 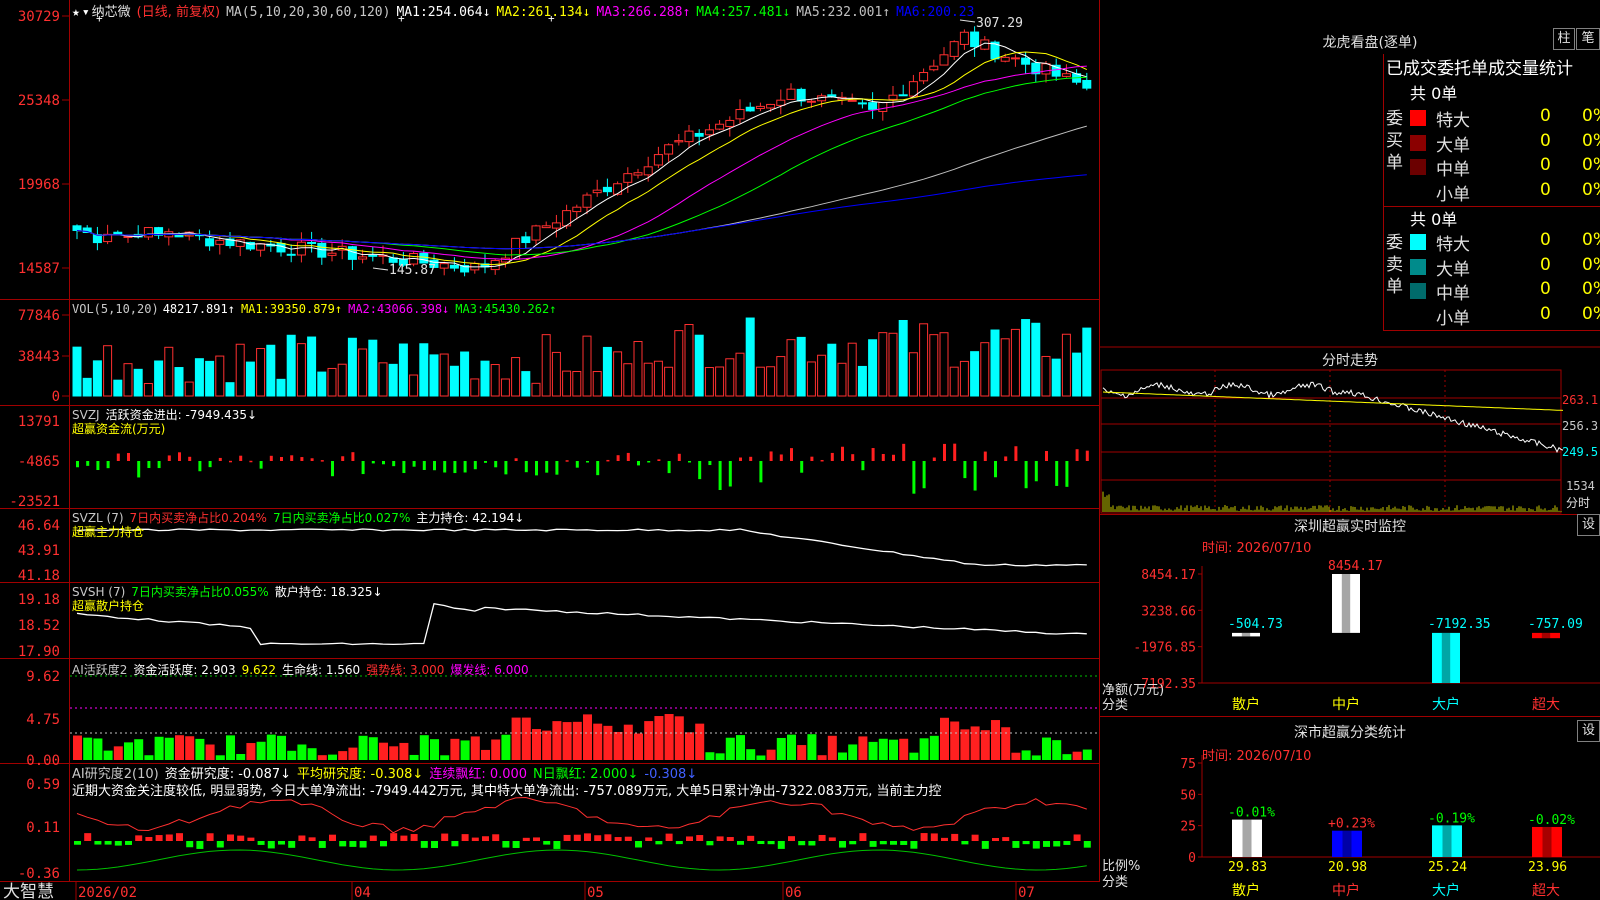 I want to click on fenshi-title: 分时走势, so click(x=1350, y=360).